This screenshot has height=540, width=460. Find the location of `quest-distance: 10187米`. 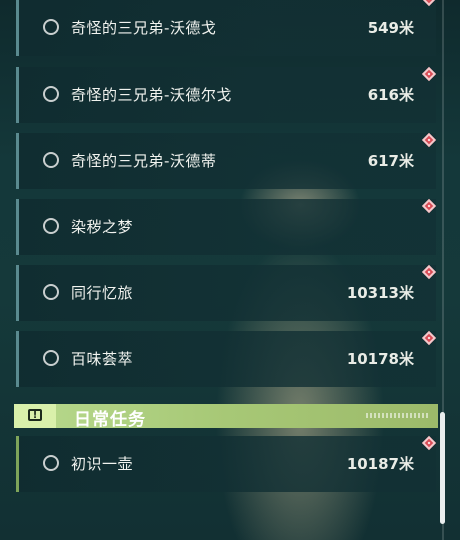

quest-distance: 10187米 is located at coordinates (380, 464).